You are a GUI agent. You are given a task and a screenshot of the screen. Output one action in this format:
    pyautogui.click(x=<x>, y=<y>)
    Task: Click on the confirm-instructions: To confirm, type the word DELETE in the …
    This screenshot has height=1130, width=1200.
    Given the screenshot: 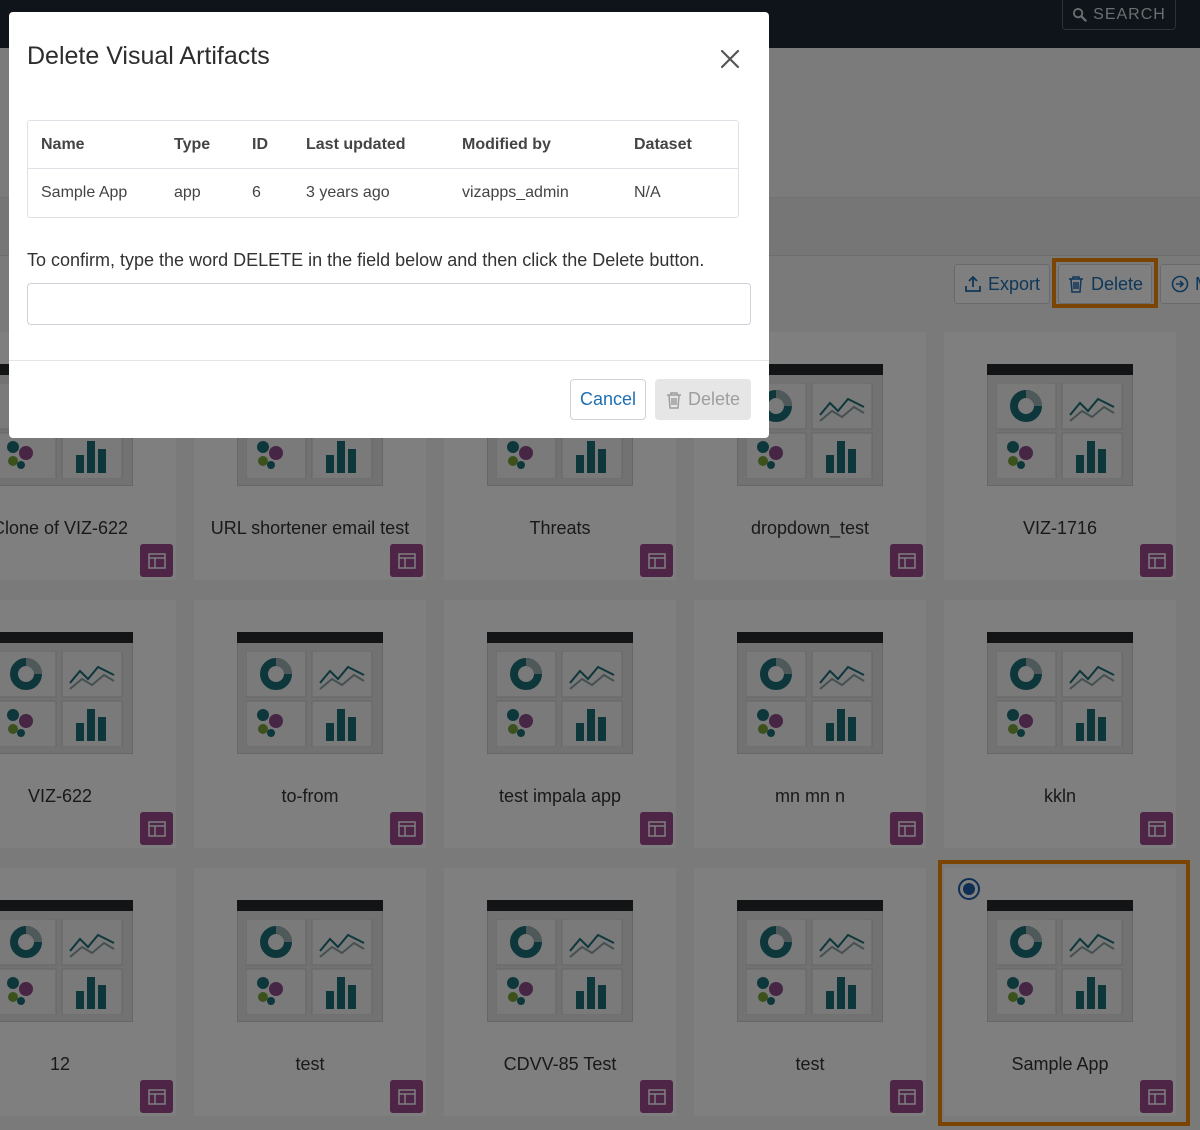 What is the action you would take?
    pyautogui.click(x=366, y=260)
    